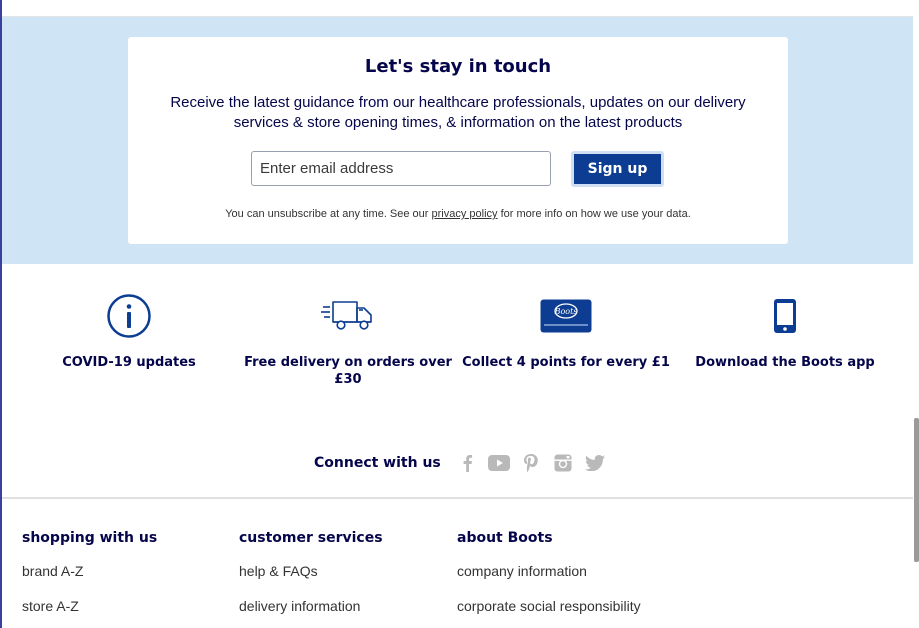 This screenshot has height=628, width=919. I want to click on newsletter-title: Let's stay in touch, so click(458, 66).